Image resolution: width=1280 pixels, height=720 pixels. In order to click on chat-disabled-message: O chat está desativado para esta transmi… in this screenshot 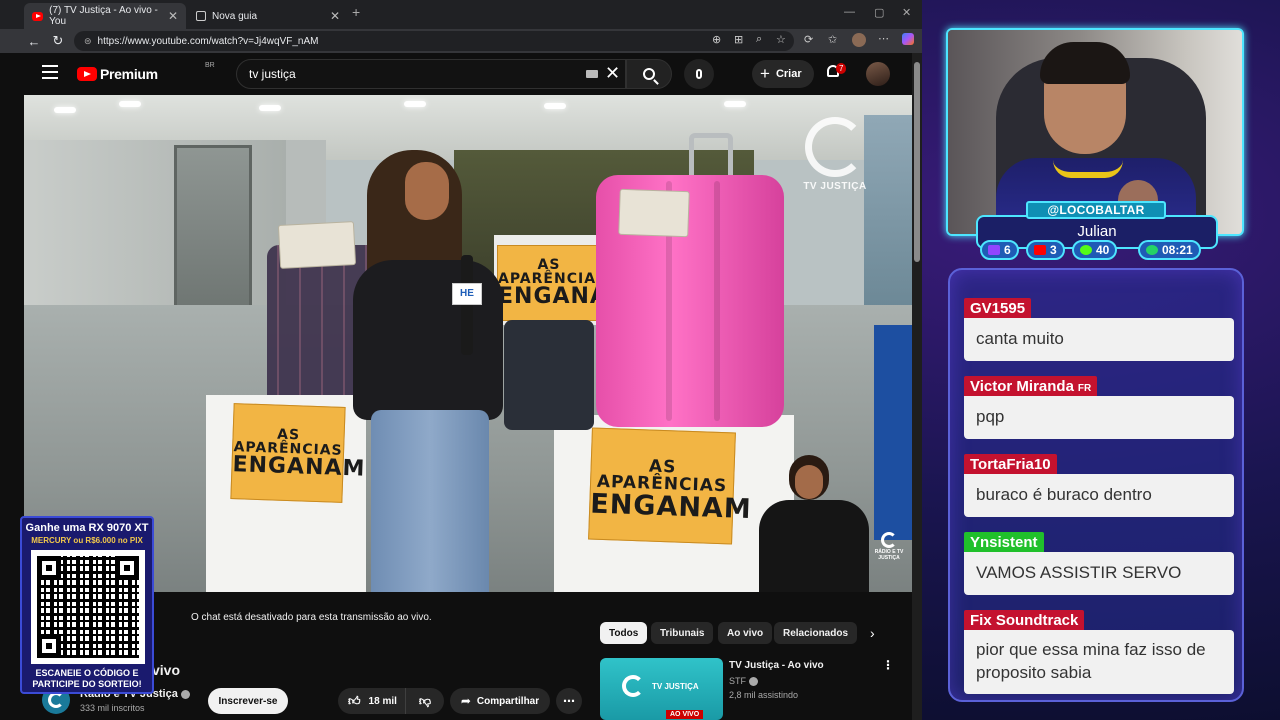, I will do `click(311, 617)`.